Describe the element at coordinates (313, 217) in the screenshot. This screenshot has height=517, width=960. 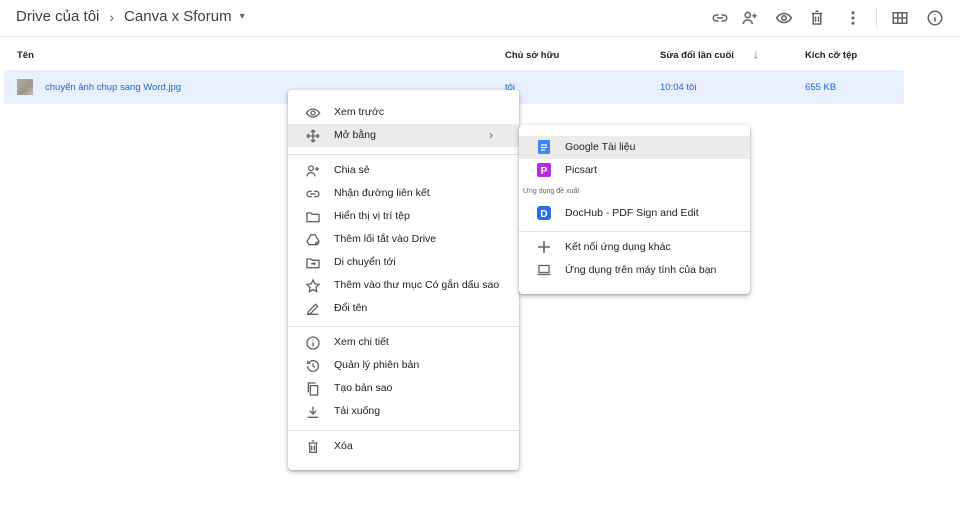
I see `folder-icon` at that location.